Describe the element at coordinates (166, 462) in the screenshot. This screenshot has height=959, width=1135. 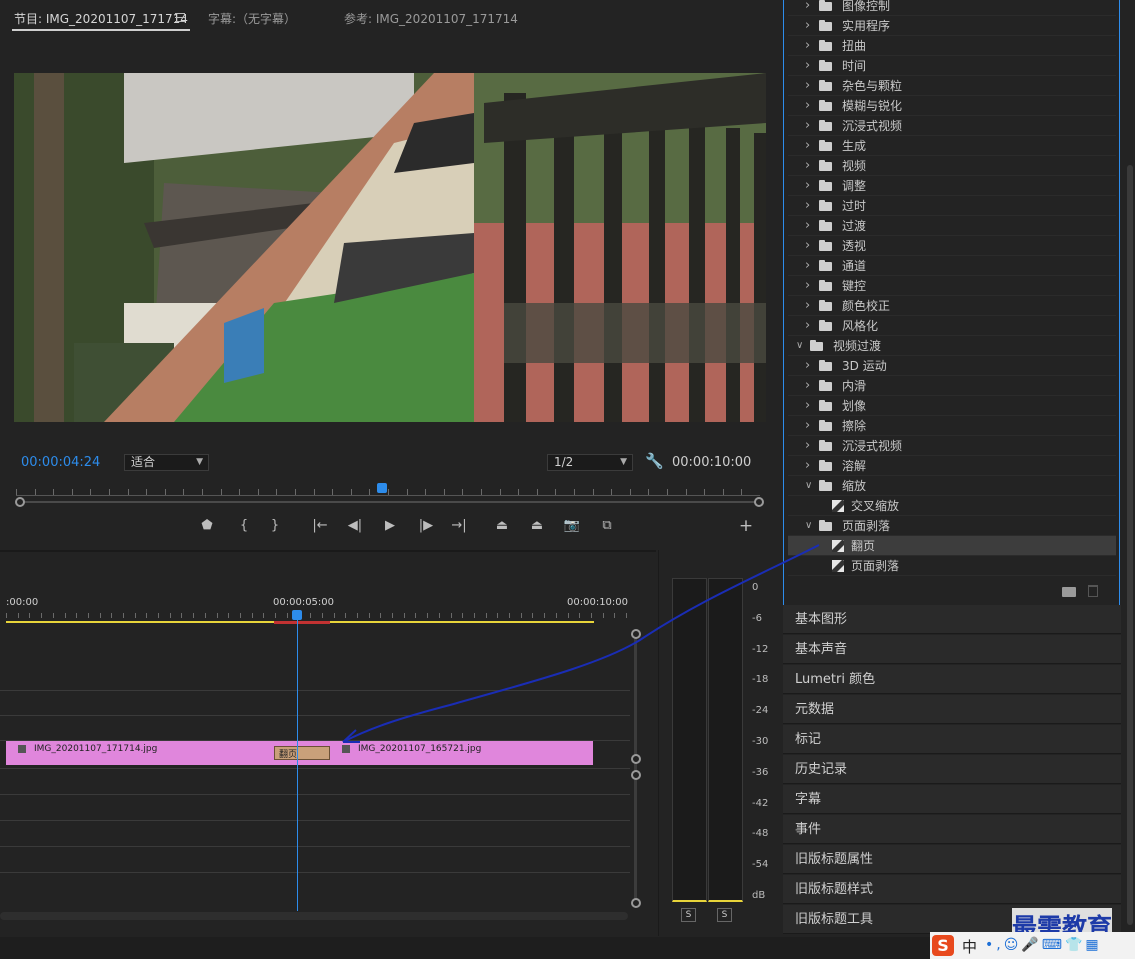
I see `zoom-level-select: 适合 ▼` at that location.